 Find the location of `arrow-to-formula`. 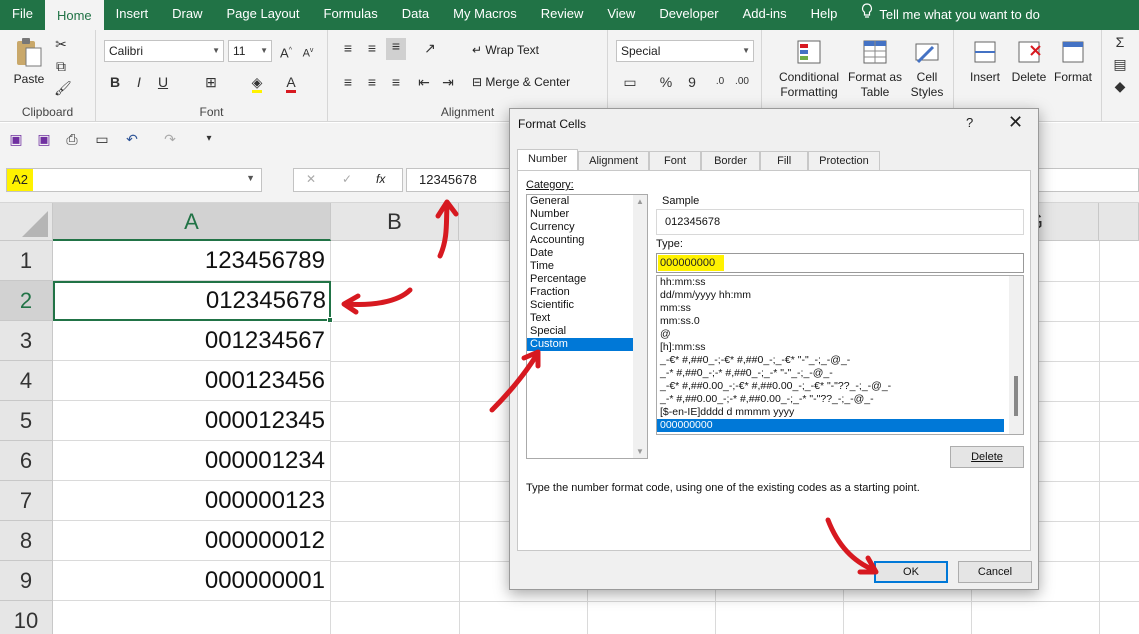

arrow-to-formula is located at coordinates (447, 229).